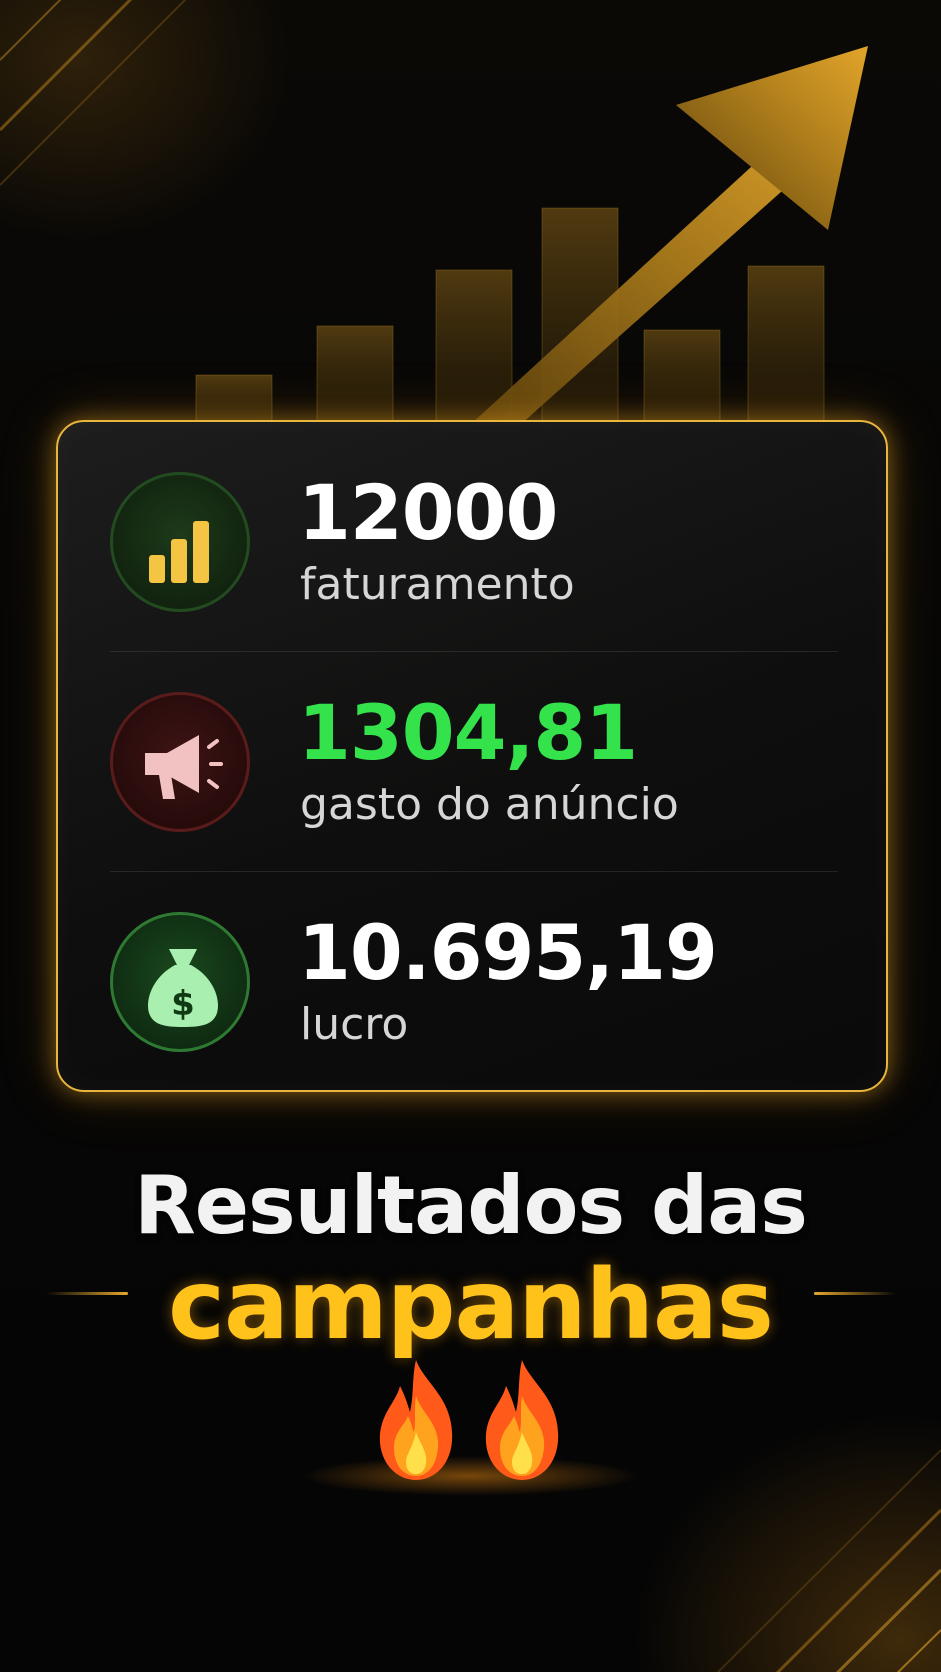  What do you see at coordinates (508, 952) in the screenshot?
I see `profit-value: 10.695,19` at bounding box center [508, 952].